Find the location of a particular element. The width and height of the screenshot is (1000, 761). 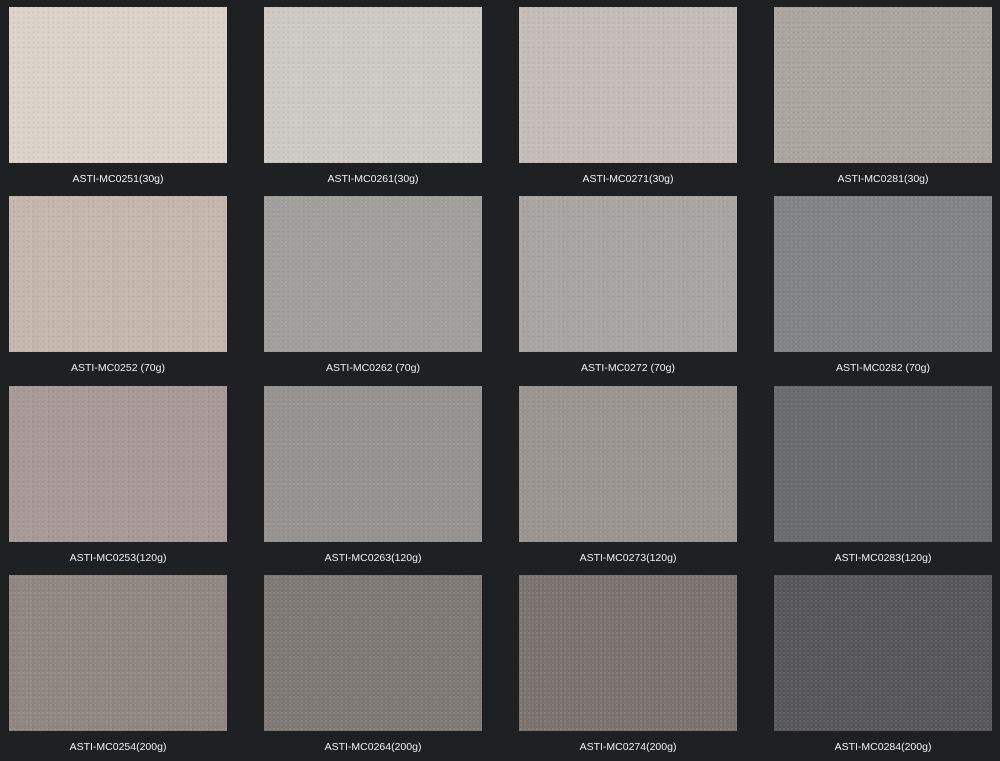

swatch-card: ASTI-MC0264(200g) is located at coordinates (373, 664).